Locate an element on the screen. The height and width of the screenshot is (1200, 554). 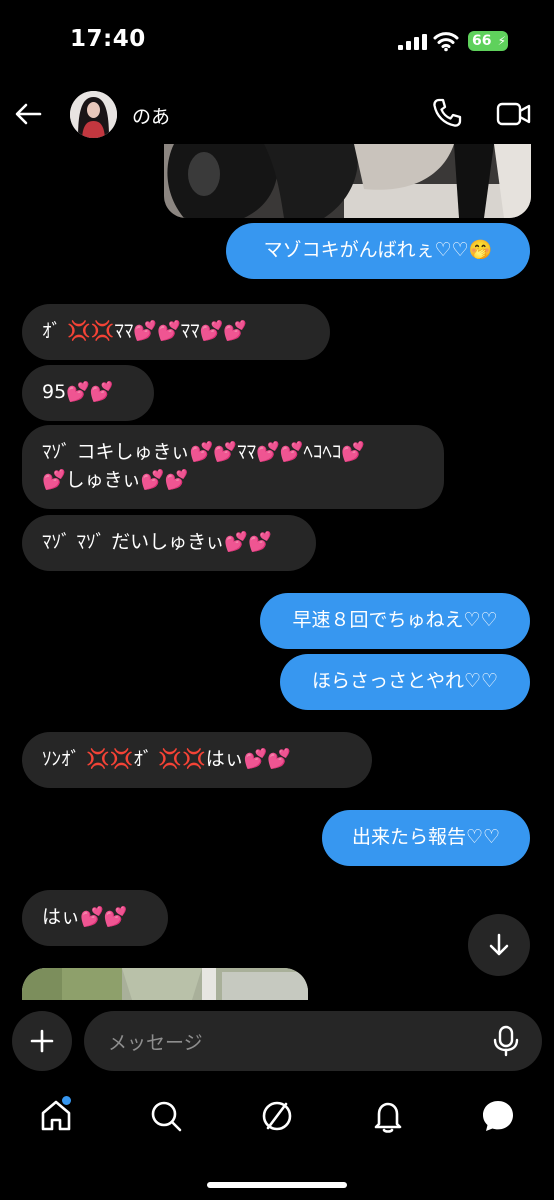
arrow-down-icon is located at coordinates (499, 944).